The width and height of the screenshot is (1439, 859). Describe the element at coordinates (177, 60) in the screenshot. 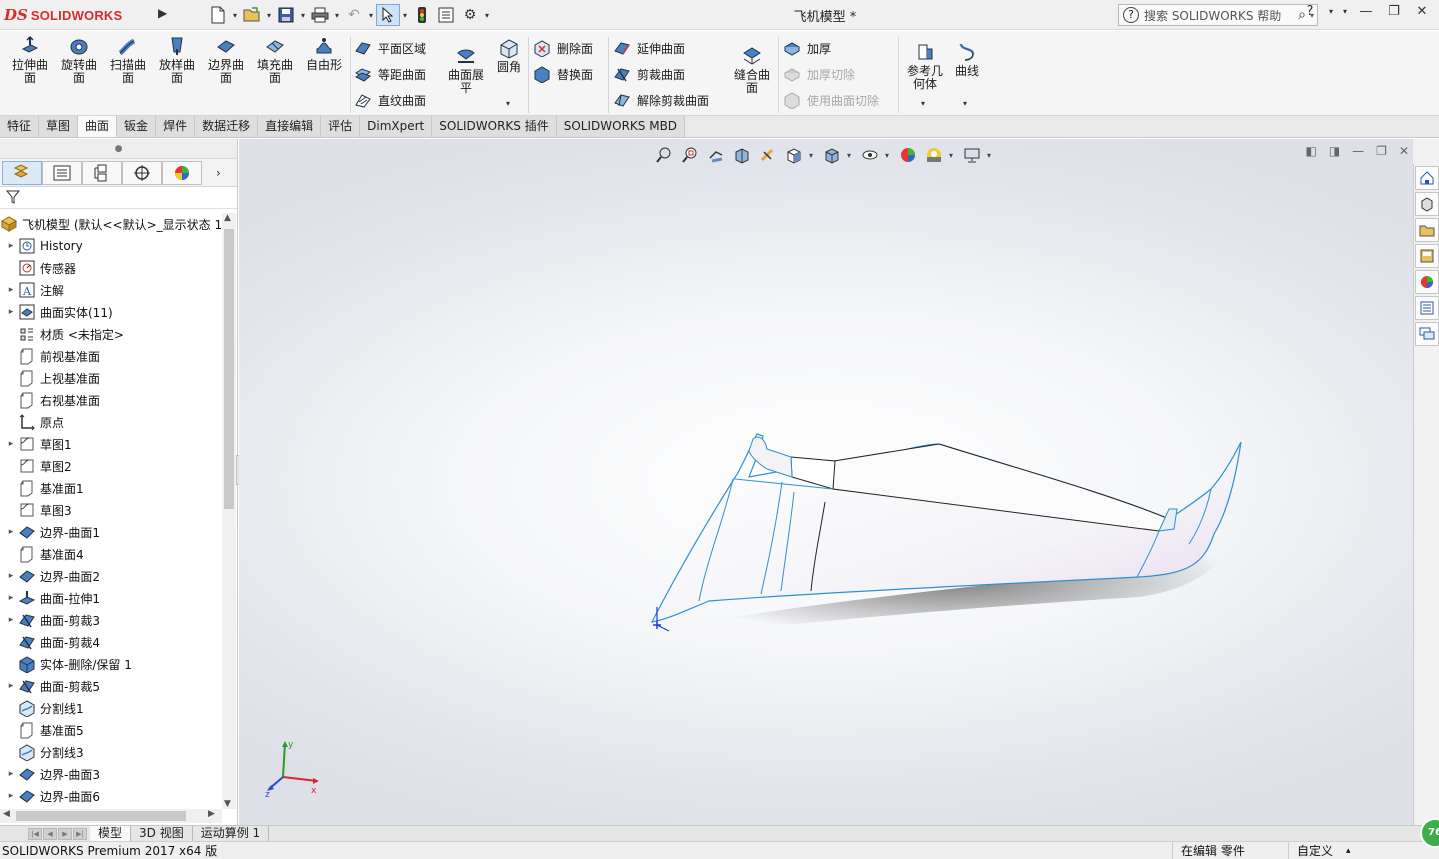

I see `lofted-surface-button: 放样曲面` at that location.